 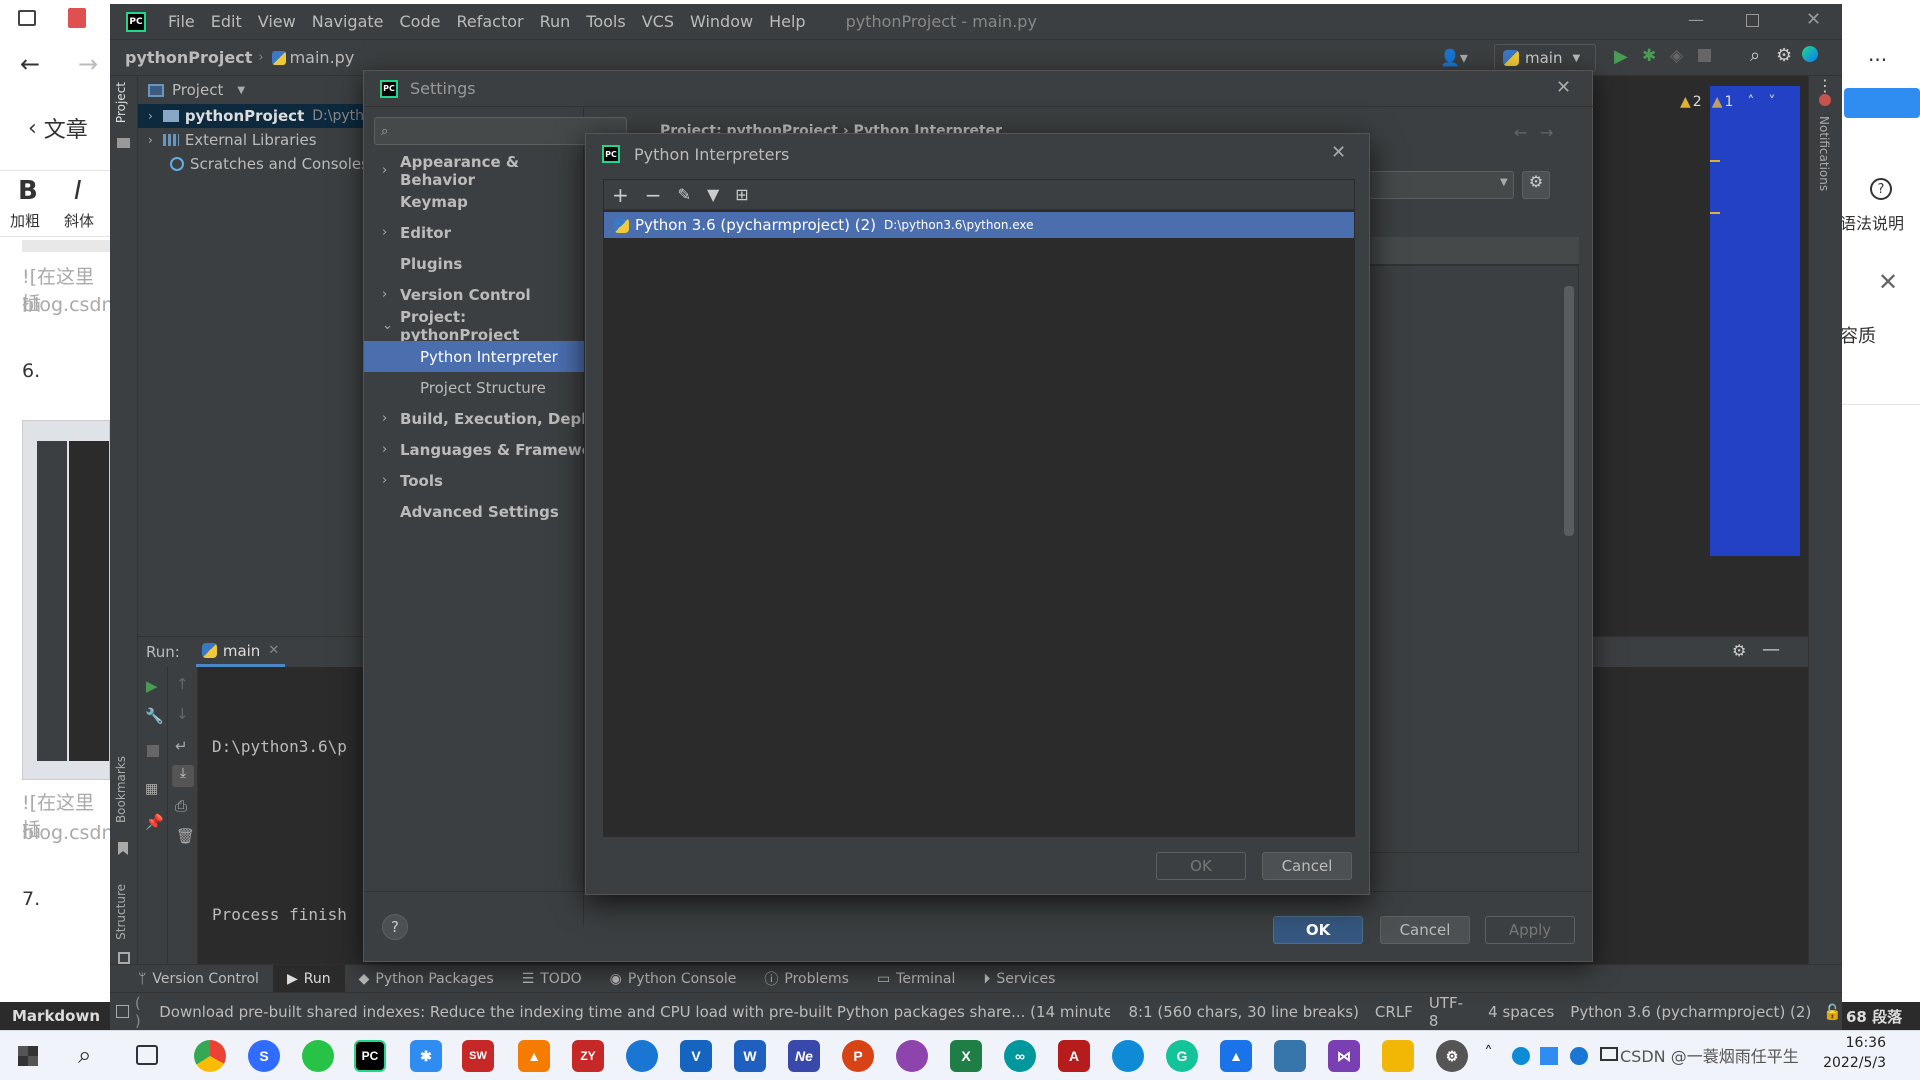 What do you see at coordinates (804, 1056) in the screenshot?
I see `note-icon: Ne` at bounding box center [804, 1056].